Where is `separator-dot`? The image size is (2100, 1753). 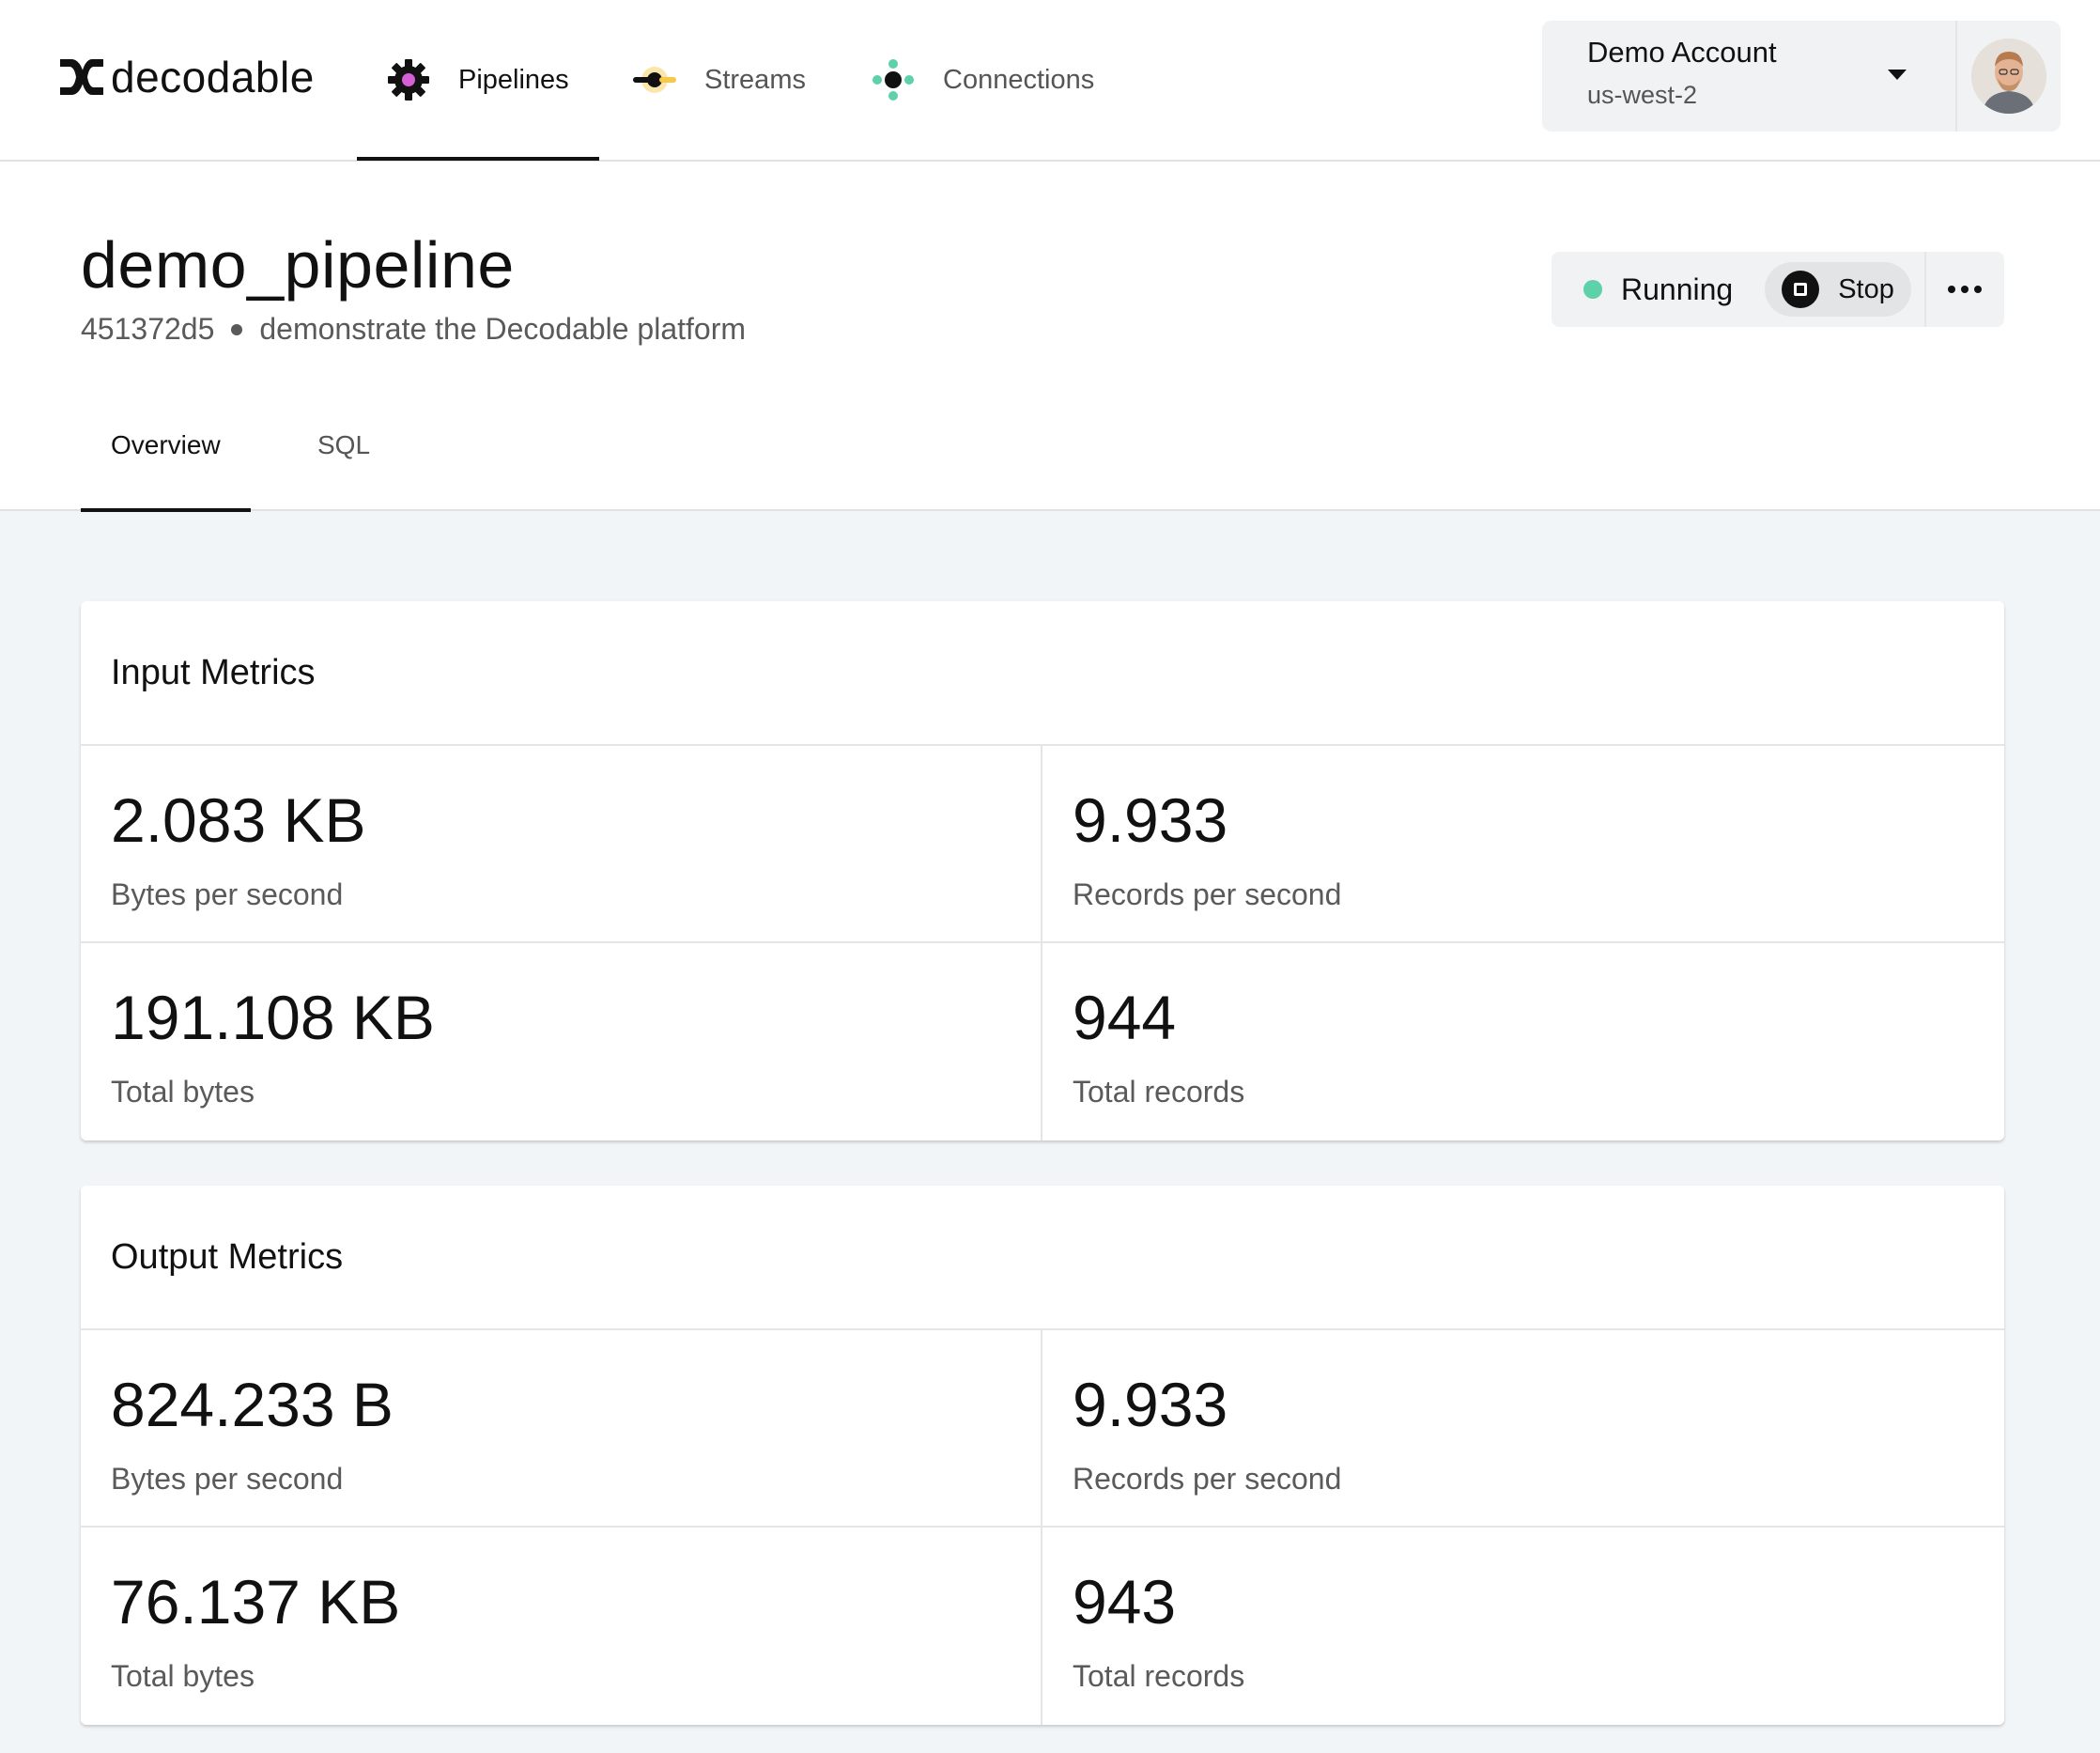
separator-dot is located at coordinates (237, 329).